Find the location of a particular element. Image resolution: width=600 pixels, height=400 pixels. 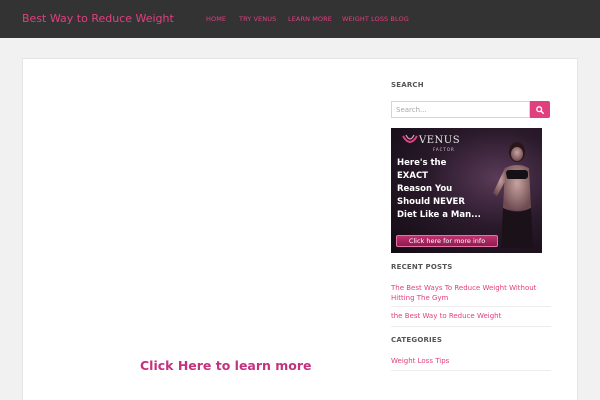

ad-headline-line-3: Reason You is located at coordinates (425, 189).